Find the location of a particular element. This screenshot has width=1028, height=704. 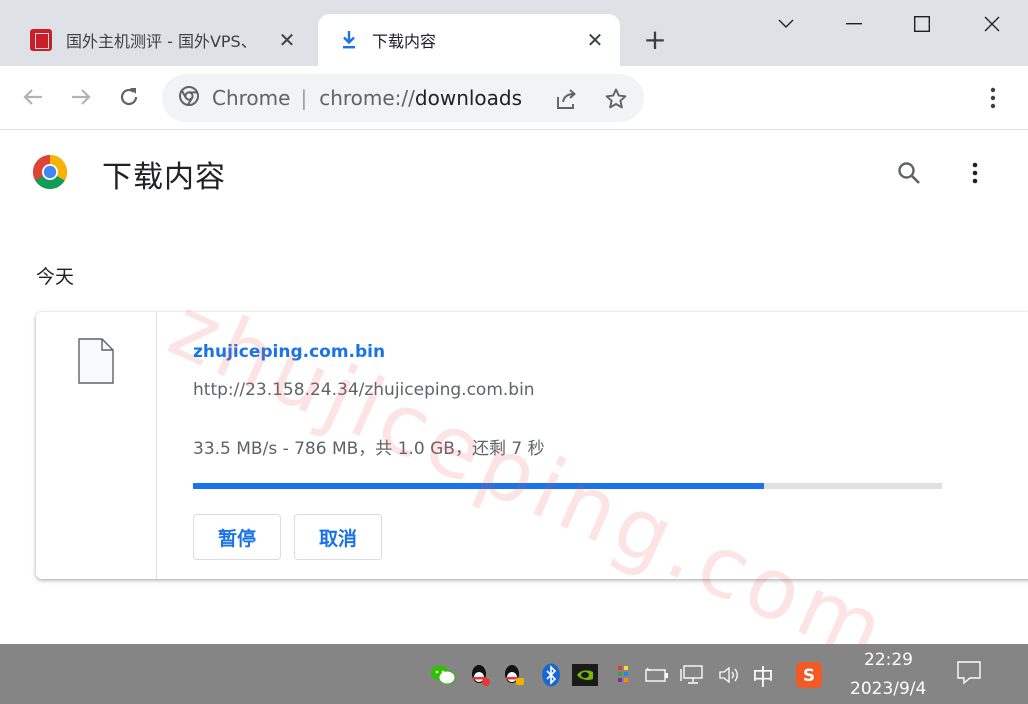

tab-strip: 国外主机测评 - 国外VPS、 ✕ 下载内容 ✕ + is located at coordinates (514, 33).